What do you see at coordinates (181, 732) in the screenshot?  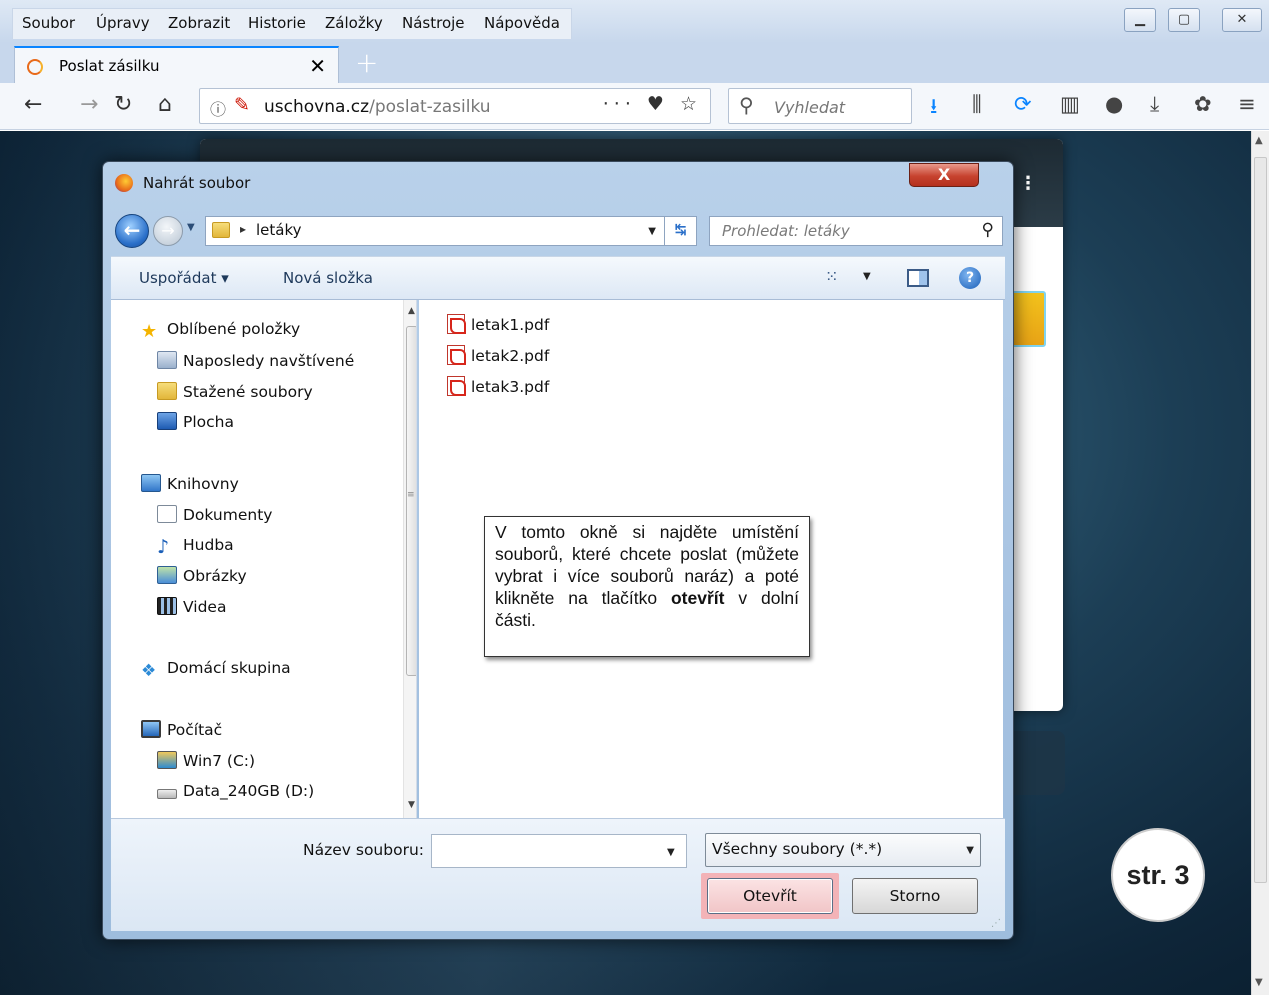 I see `nav-computer: Počítač` at bounding box center [181, 732].